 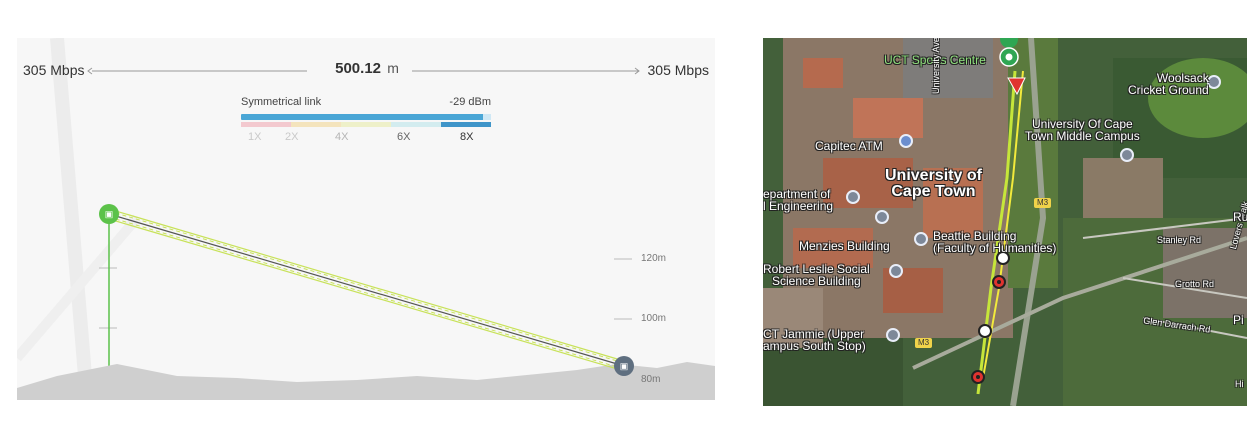 I want to click on signal-bar, so click(x=366, y=117).